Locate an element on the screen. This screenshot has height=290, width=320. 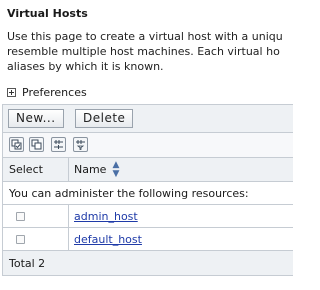
table-header: Select Name ▲ ▼ is located at coordinates (148, 170).